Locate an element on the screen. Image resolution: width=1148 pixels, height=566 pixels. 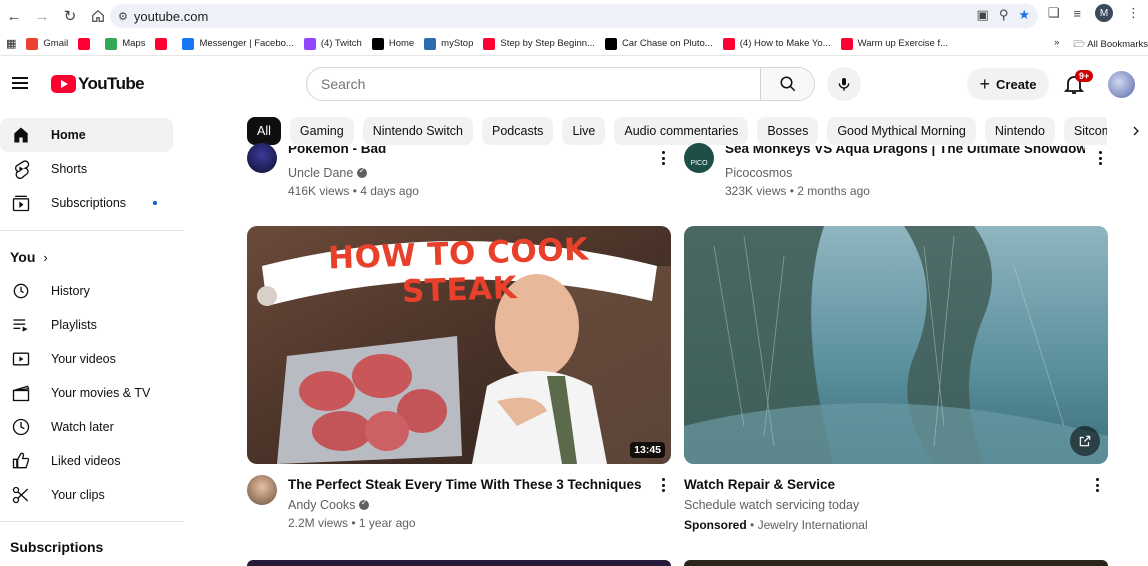
apps-grid-icon: ▦ is located at coordinates (11, 43).